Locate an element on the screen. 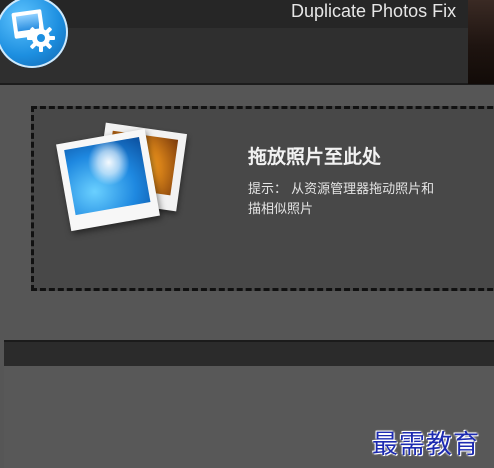 The width and height of the screenshot is (494, 468). gear-icon is located at coordinates (41, 38).